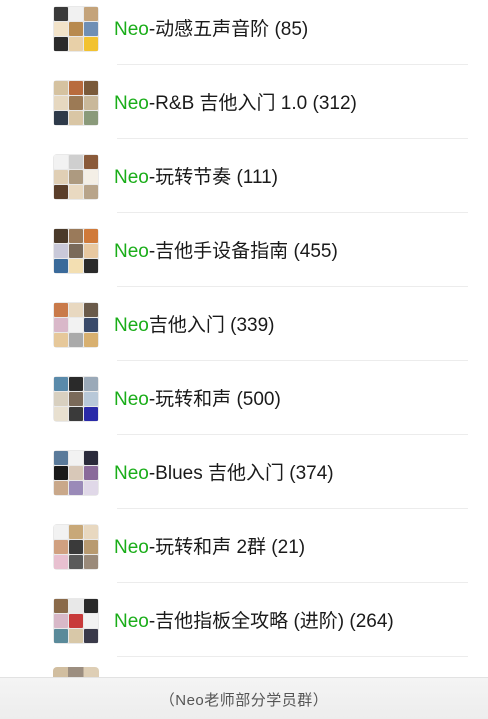  Describe the element at coordinates (271, 621) in the screenshot. I see `group-name-text: -吉他指板全攻略 (进阶) (264)` at that location.